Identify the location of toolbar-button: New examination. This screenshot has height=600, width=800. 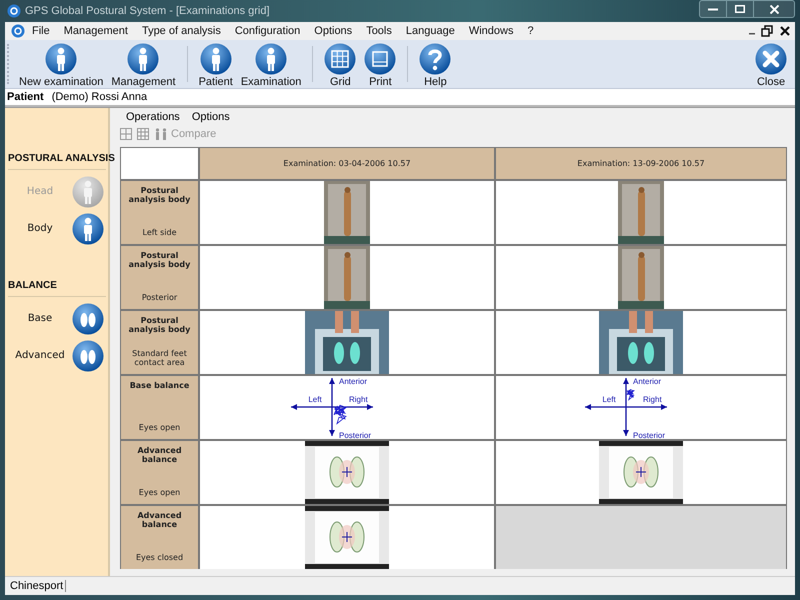
(61, 64).